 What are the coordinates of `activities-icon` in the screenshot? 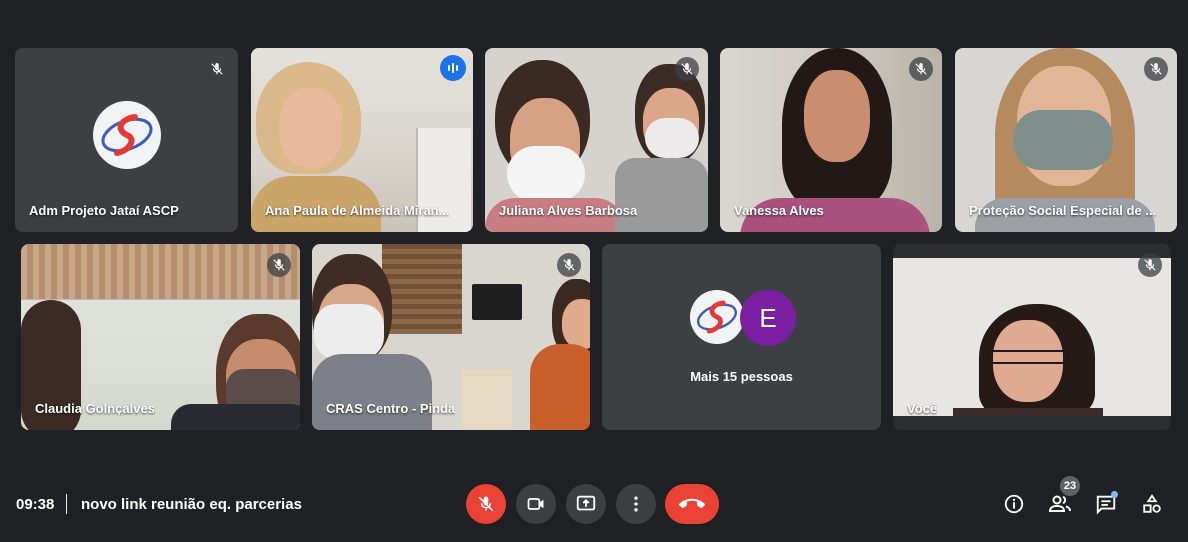 It's located at (1152, 503).